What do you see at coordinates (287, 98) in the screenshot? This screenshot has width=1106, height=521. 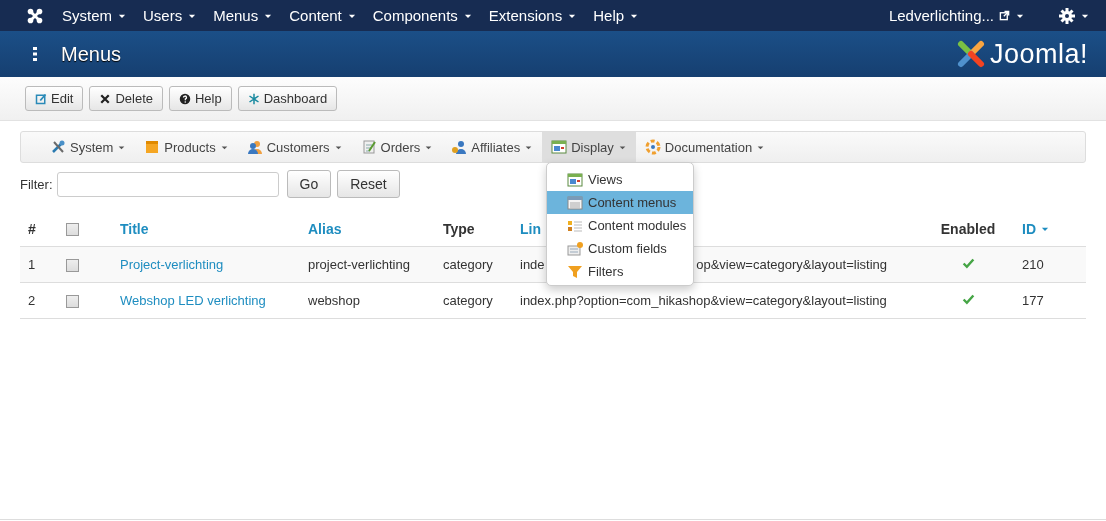 I see `toolbar-button: Dashboard` at bounding box center [287, 98].